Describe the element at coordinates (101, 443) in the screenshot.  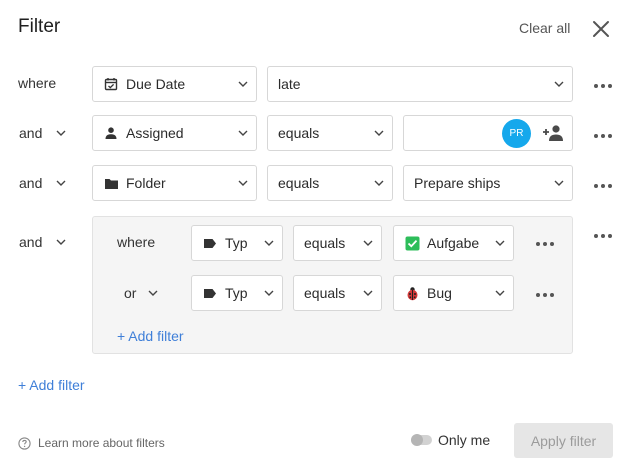
I see `help-label: Learn more about filters` at that location.